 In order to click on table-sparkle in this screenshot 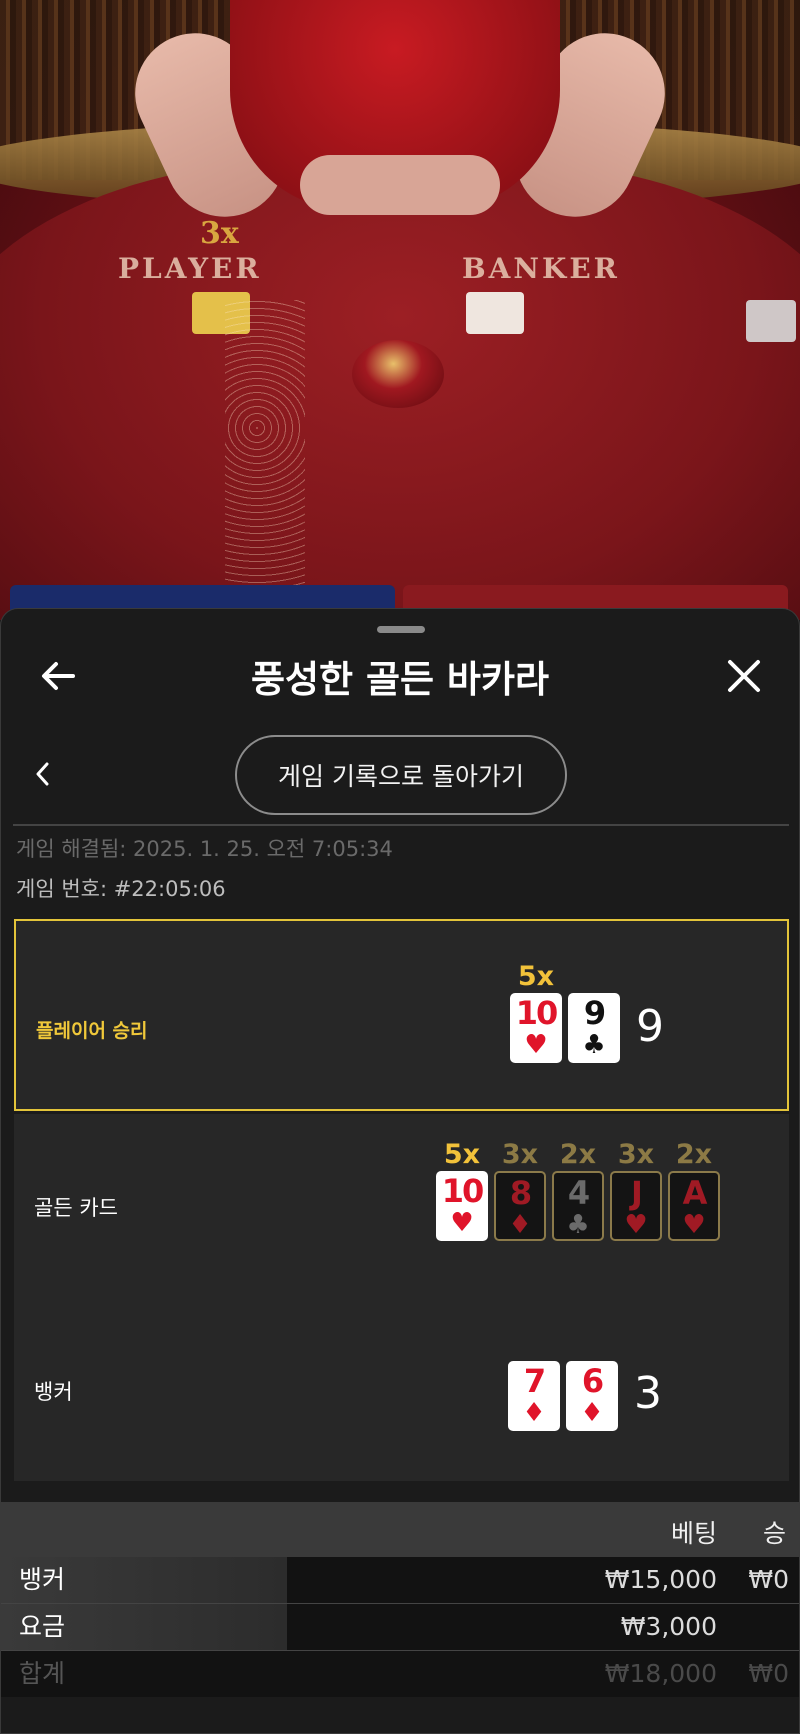, I will do `click(265, 460)`.